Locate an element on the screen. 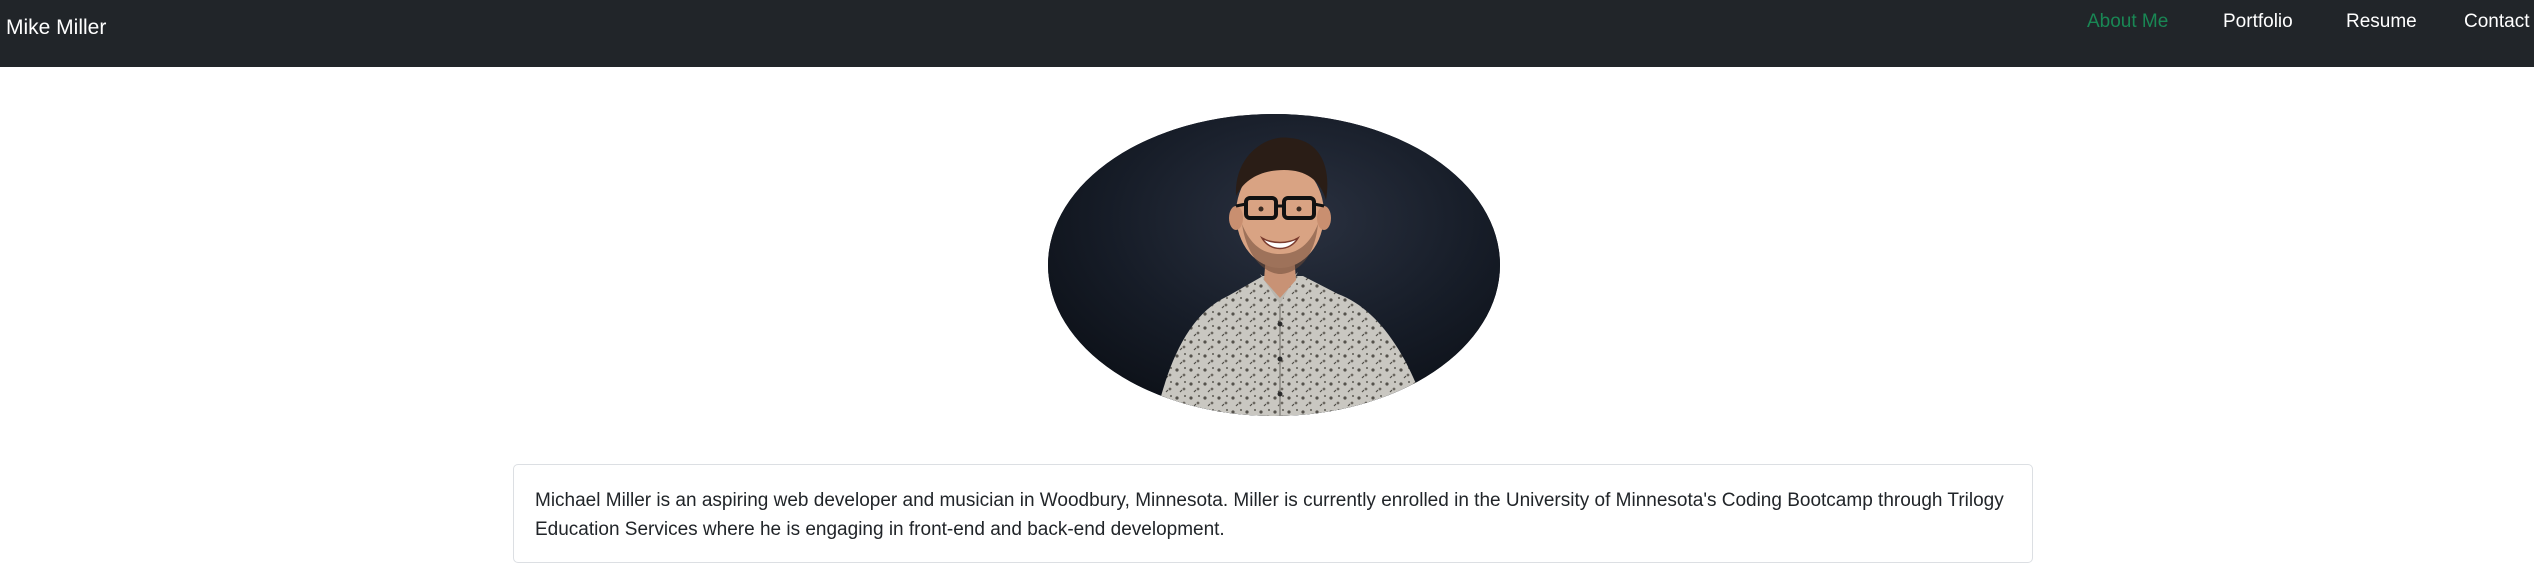  brand-link: Mike Miller is located at coordinates (56, 28).